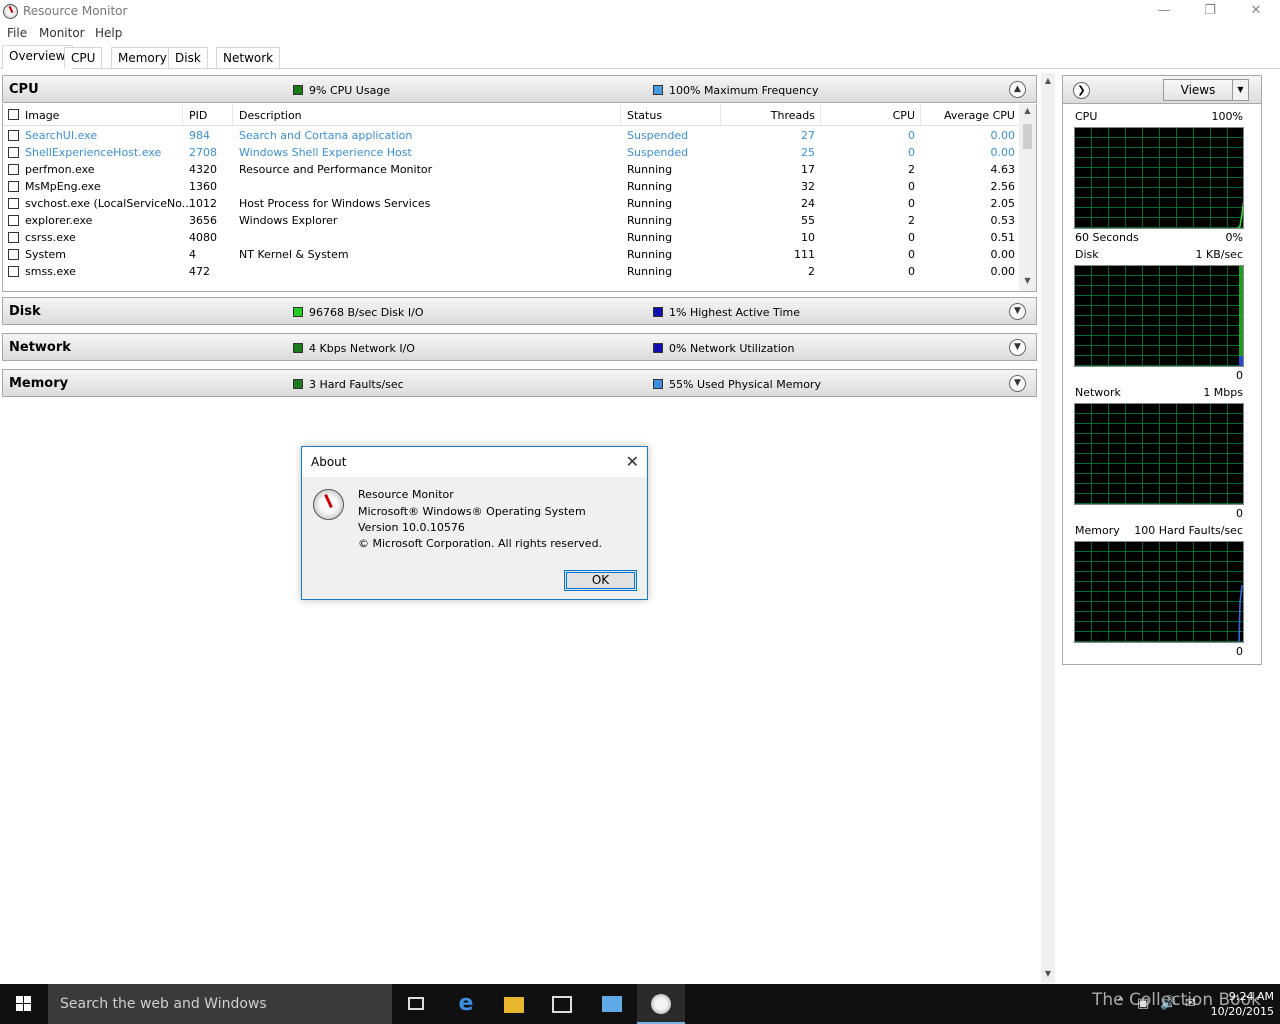  What do you see at coordinates (1251, 996) in the screenshot?
I see `clock-time: 9:24 AM` at bounding box center [1251, 996].